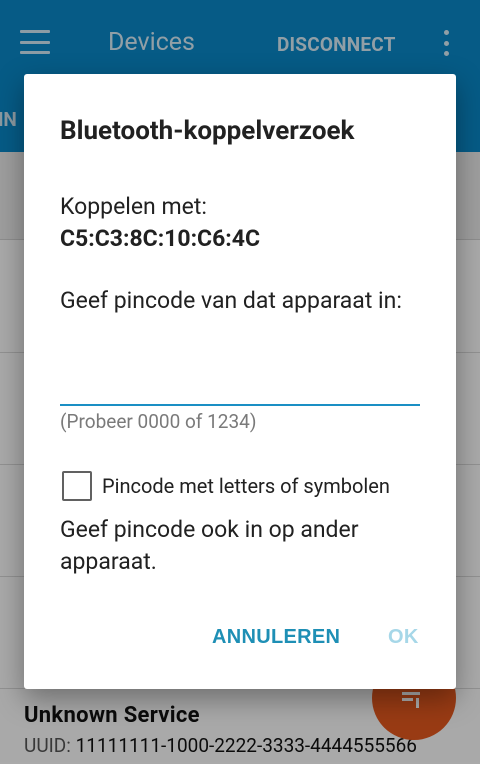  I want to click on pin-prompt: Geef pincode van dat apparaat in:, so click(231, 300).